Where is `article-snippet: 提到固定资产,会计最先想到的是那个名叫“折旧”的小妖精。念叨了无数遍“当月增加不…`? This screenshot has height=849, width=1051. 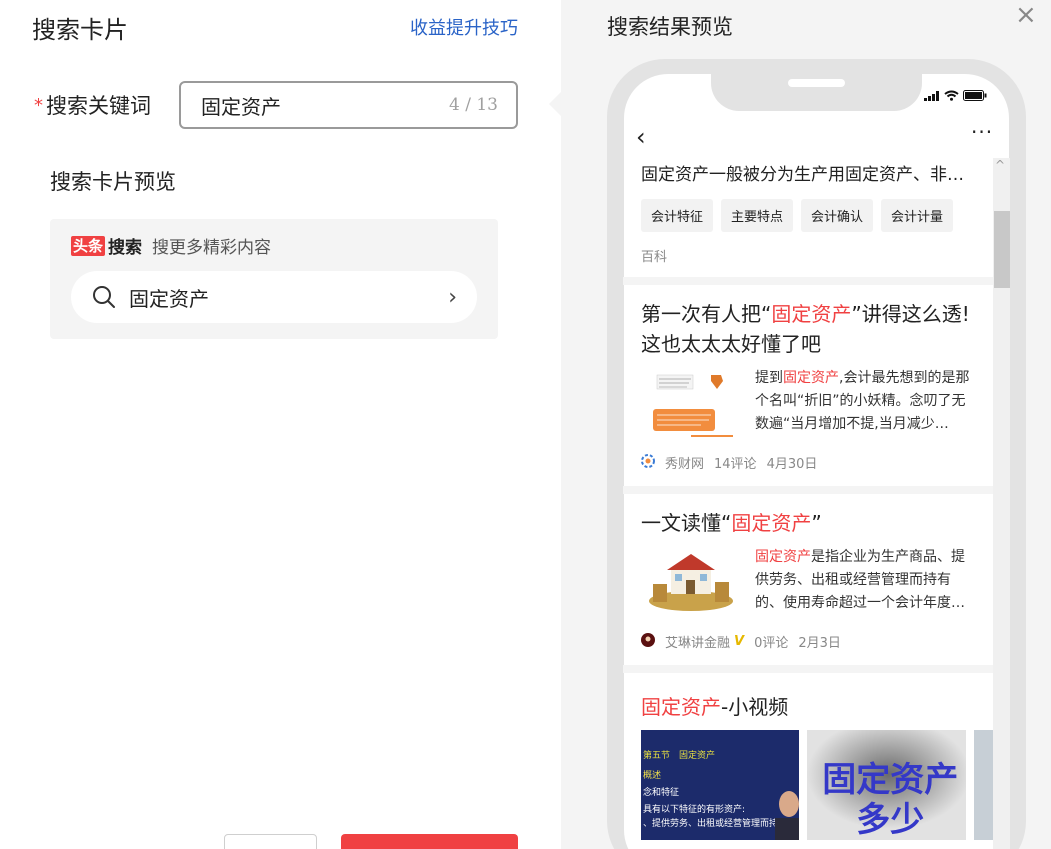
article-snippet: 提到固定资产,会计最先想到的是那个名叫“折旧”的小妖精。念叨了无数遍“当月增加不… is located at coordinates (862, 401).